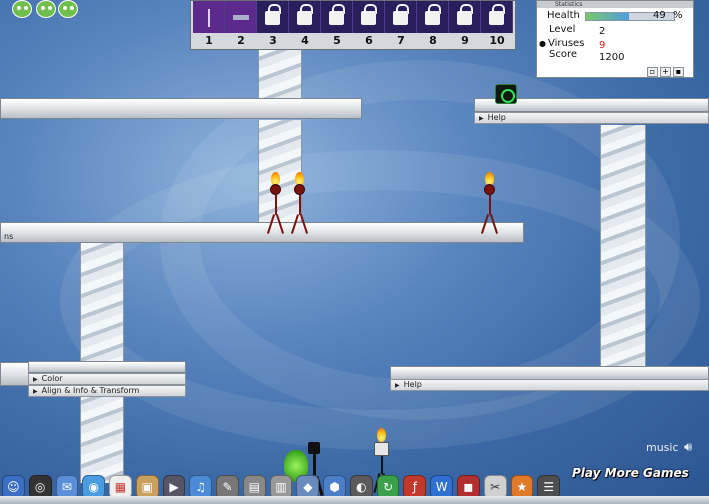 Image resolution: width=709 pixels, height=504 pixels. Describe the element at coordinates (107, 379) in the screenshot. I see `color-panel: ▶ Color` at that location.